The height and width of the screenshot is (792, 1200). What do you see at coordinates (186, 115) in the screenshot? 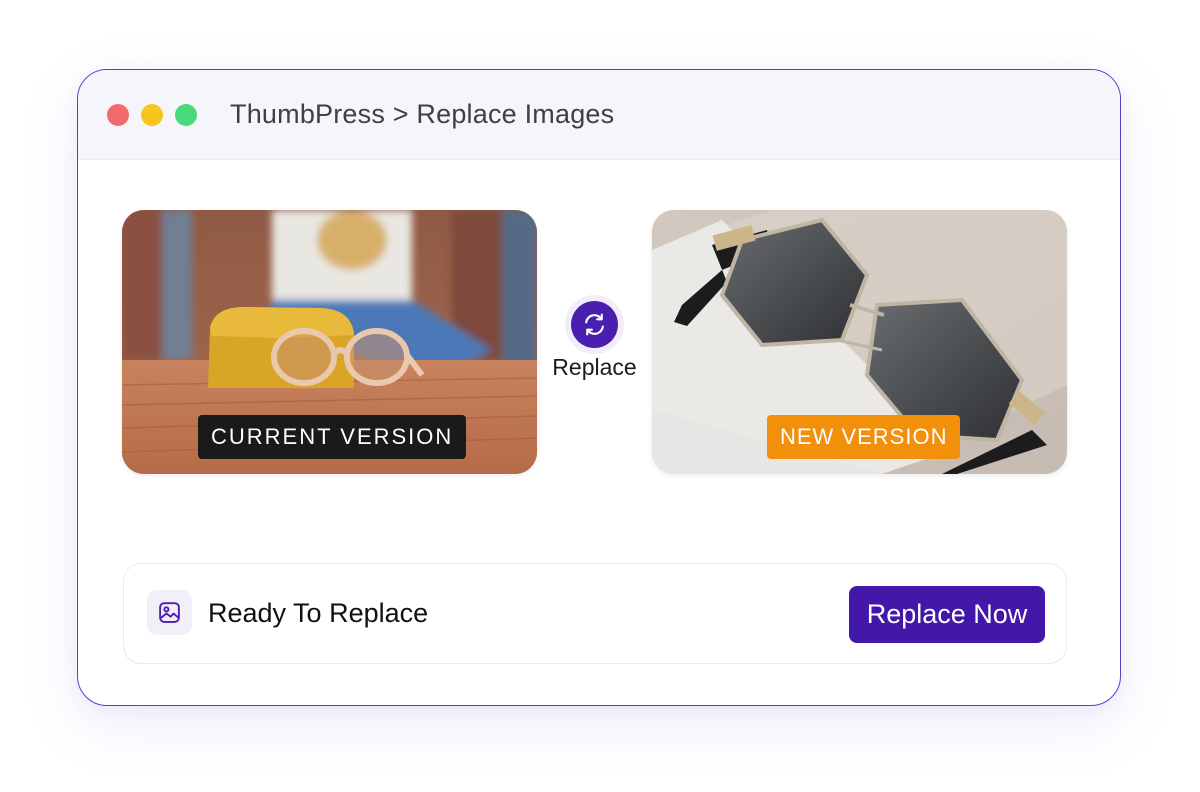
I see `maximize-window-button` at bounding box center [186, 115].